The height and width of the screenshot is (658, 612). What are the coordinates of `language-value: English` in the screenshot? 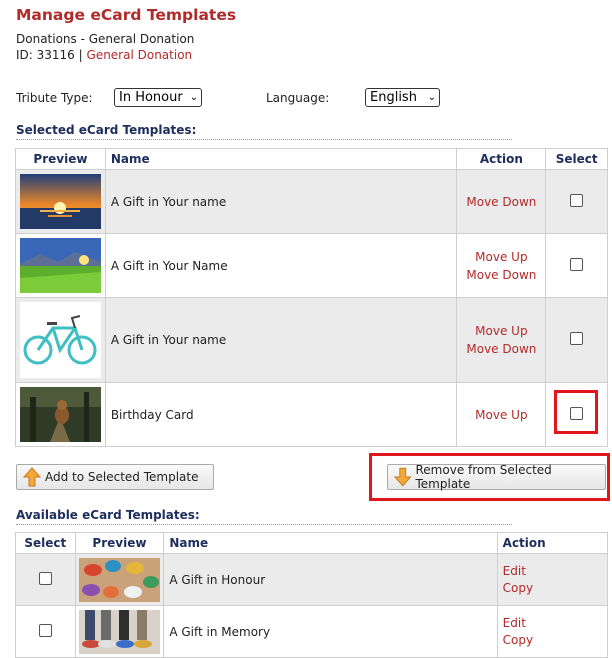 It's located at (393, 97).